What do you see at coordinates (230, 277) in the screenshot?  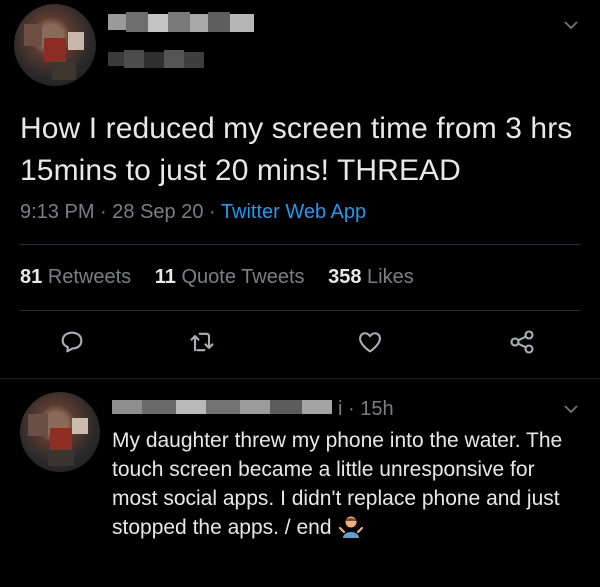 I see `quote-tweets-stat: 11 Quote Tweets` at bounding box center [230, 277].